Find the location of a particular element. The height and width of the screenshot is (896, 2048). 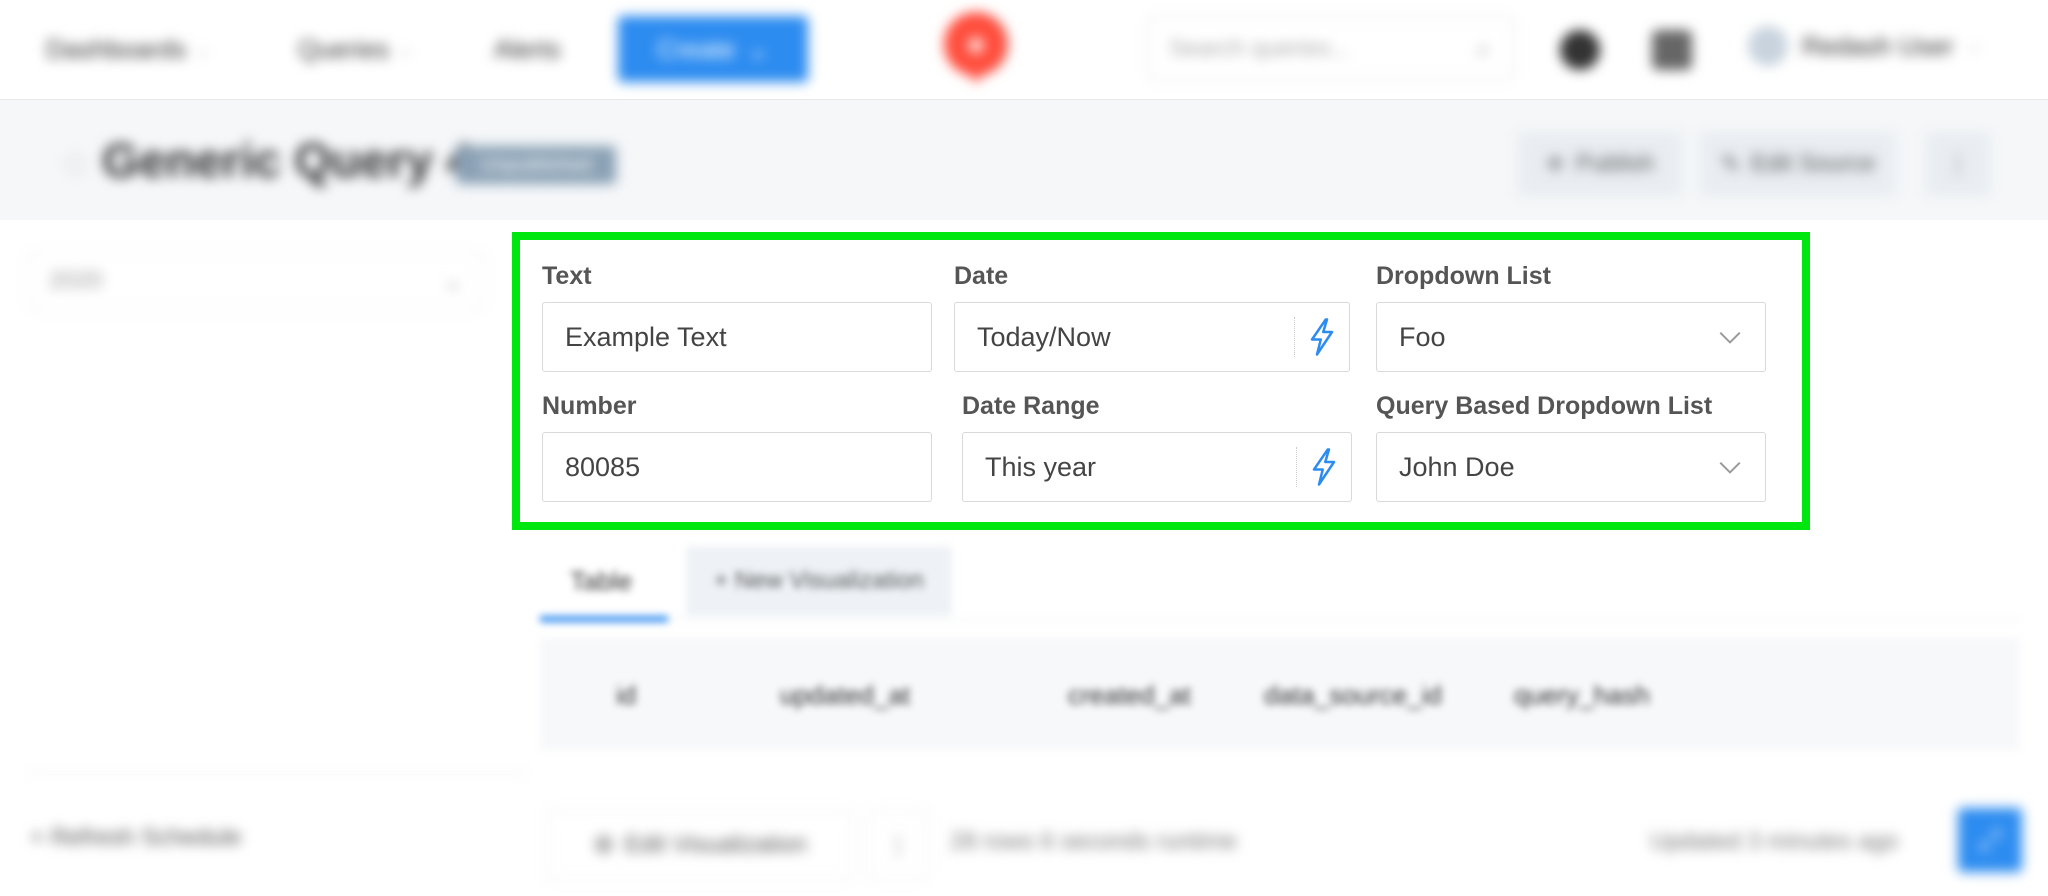

nav-dashboards: Dashboards ⌄ is located at coordinates (128, 49).